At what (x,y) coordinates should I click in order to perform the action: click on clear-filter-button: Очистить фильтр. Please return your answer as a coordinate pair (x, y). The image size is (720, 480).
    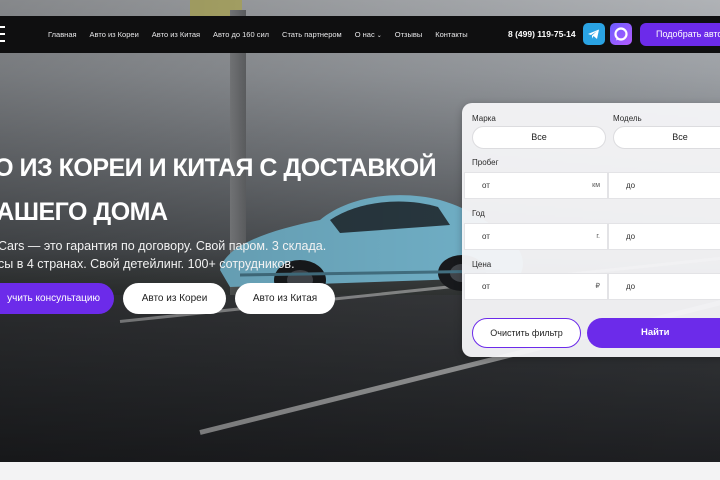
    Looking at the image, I should click on (526, 333).